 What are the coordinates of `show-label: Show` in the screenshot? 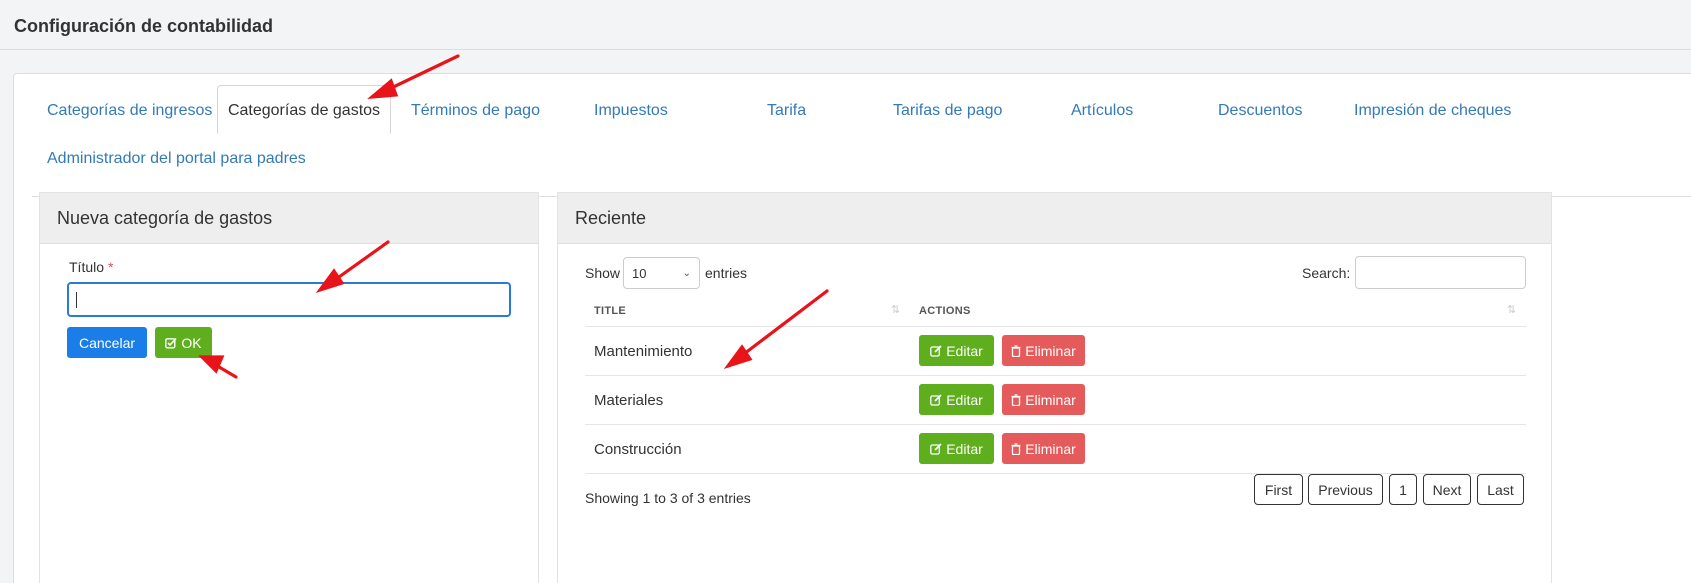 It's located at (603, 273).